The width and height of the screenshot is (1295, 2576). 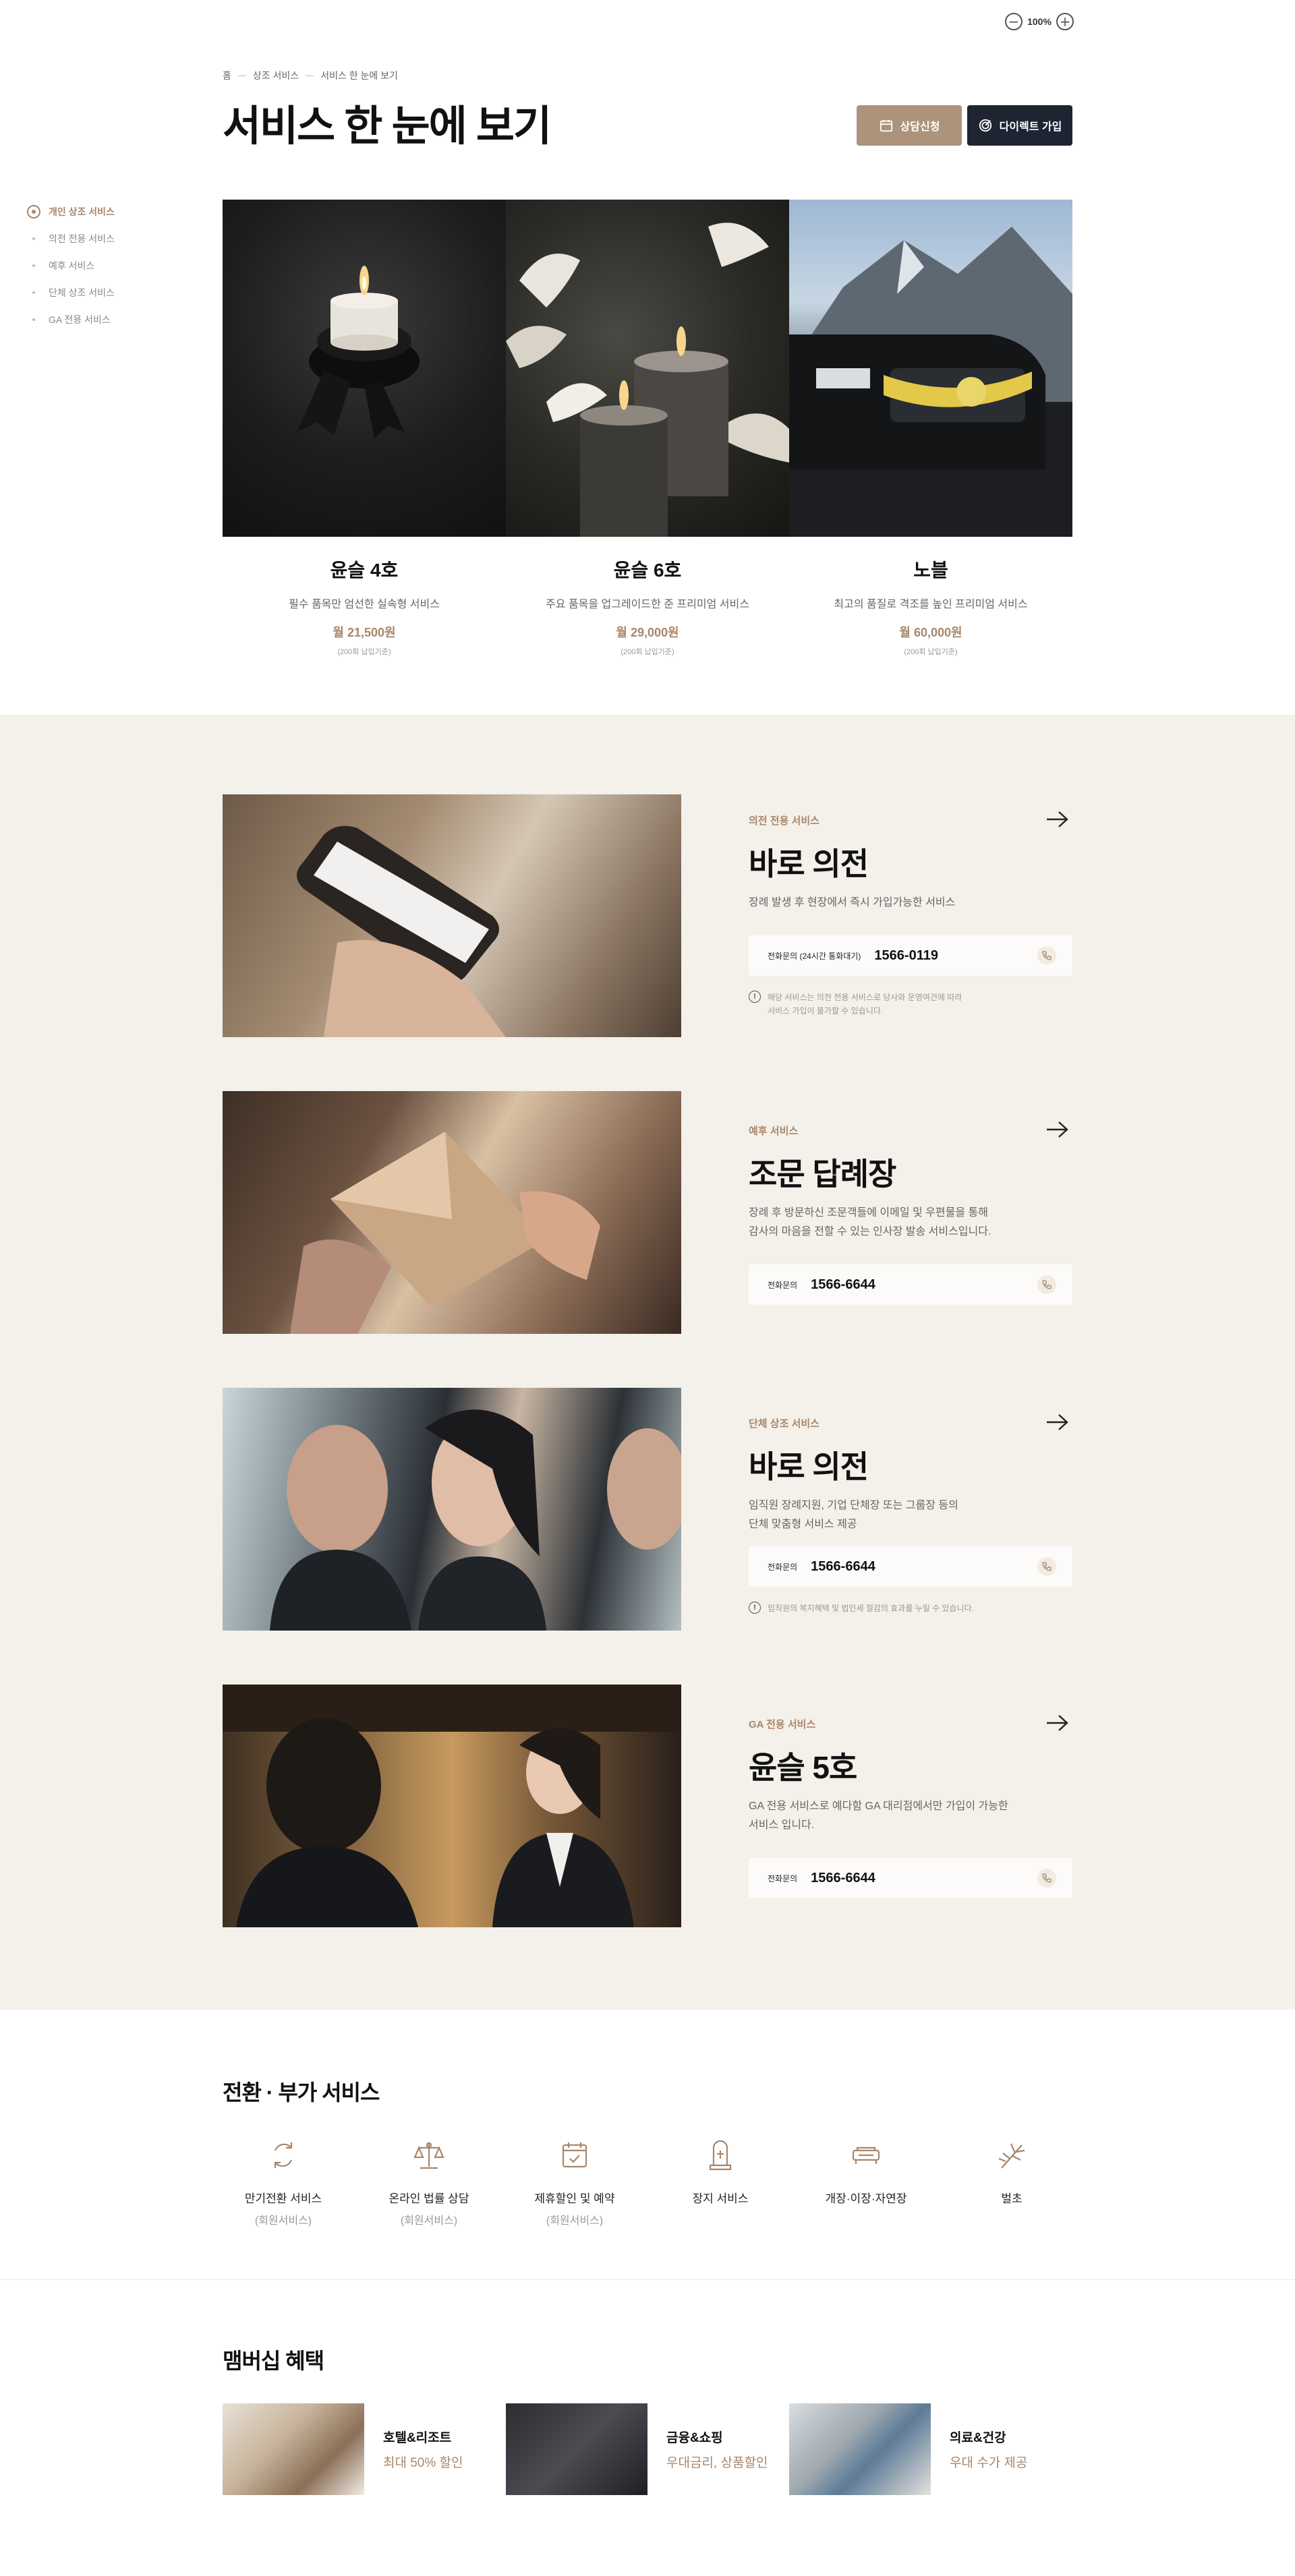 What do you see at coordinates (878, 1807) in the screenshot?
I see `service-description-line: GA 전용 서비스로 예다함 GA 대리점에서만 가입이 가능한` at bounding box center [878, 1807].